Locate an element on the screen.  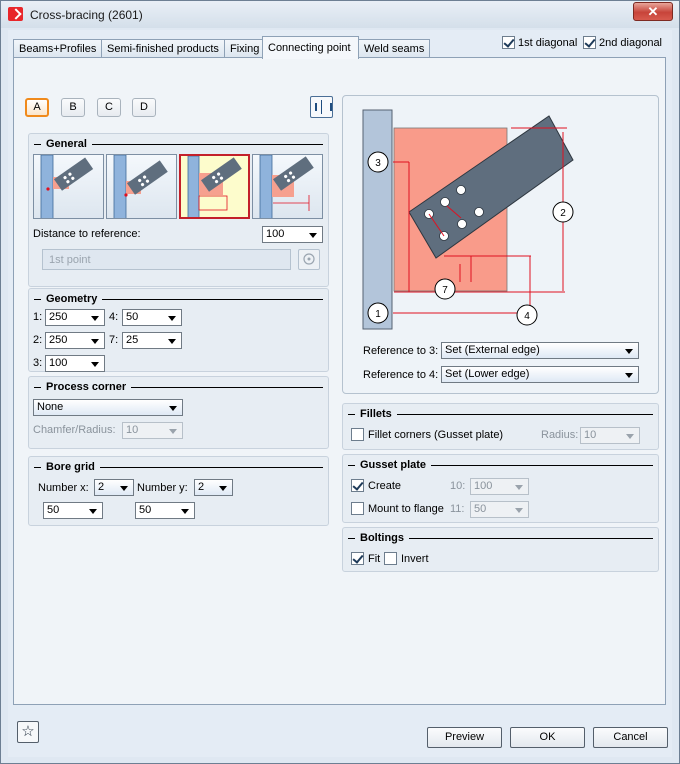
chamfer-radius-select: 10 is located at coordinates (152, 430).